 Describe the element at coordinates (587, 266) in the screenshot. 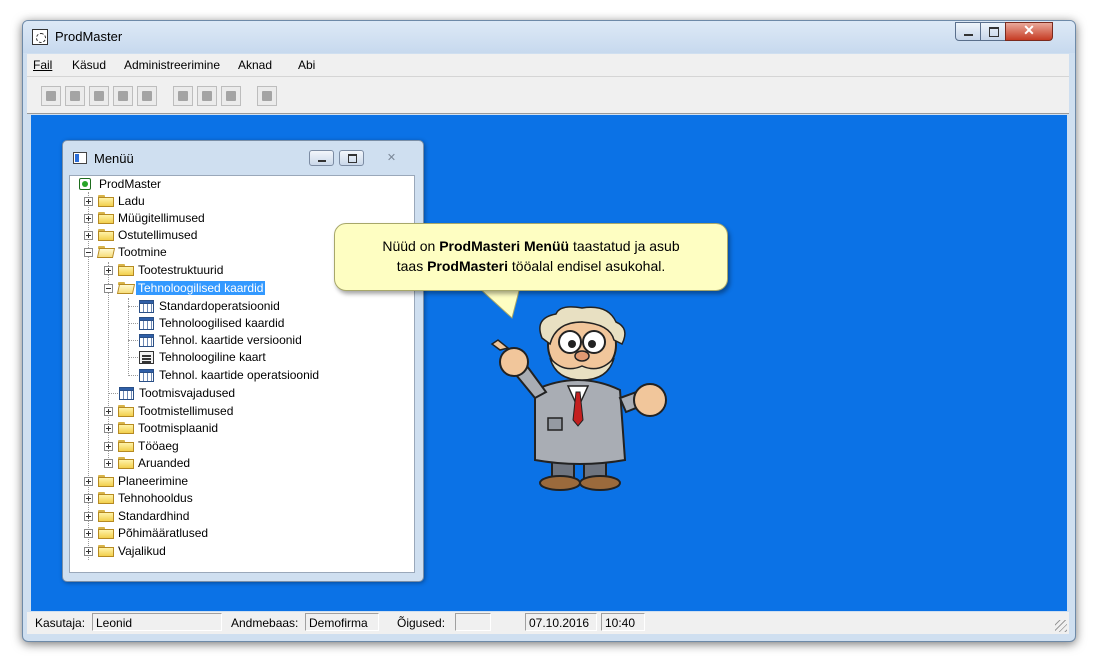

I see `callout-line2-post: tööalal endisel asukohal.` at that location.